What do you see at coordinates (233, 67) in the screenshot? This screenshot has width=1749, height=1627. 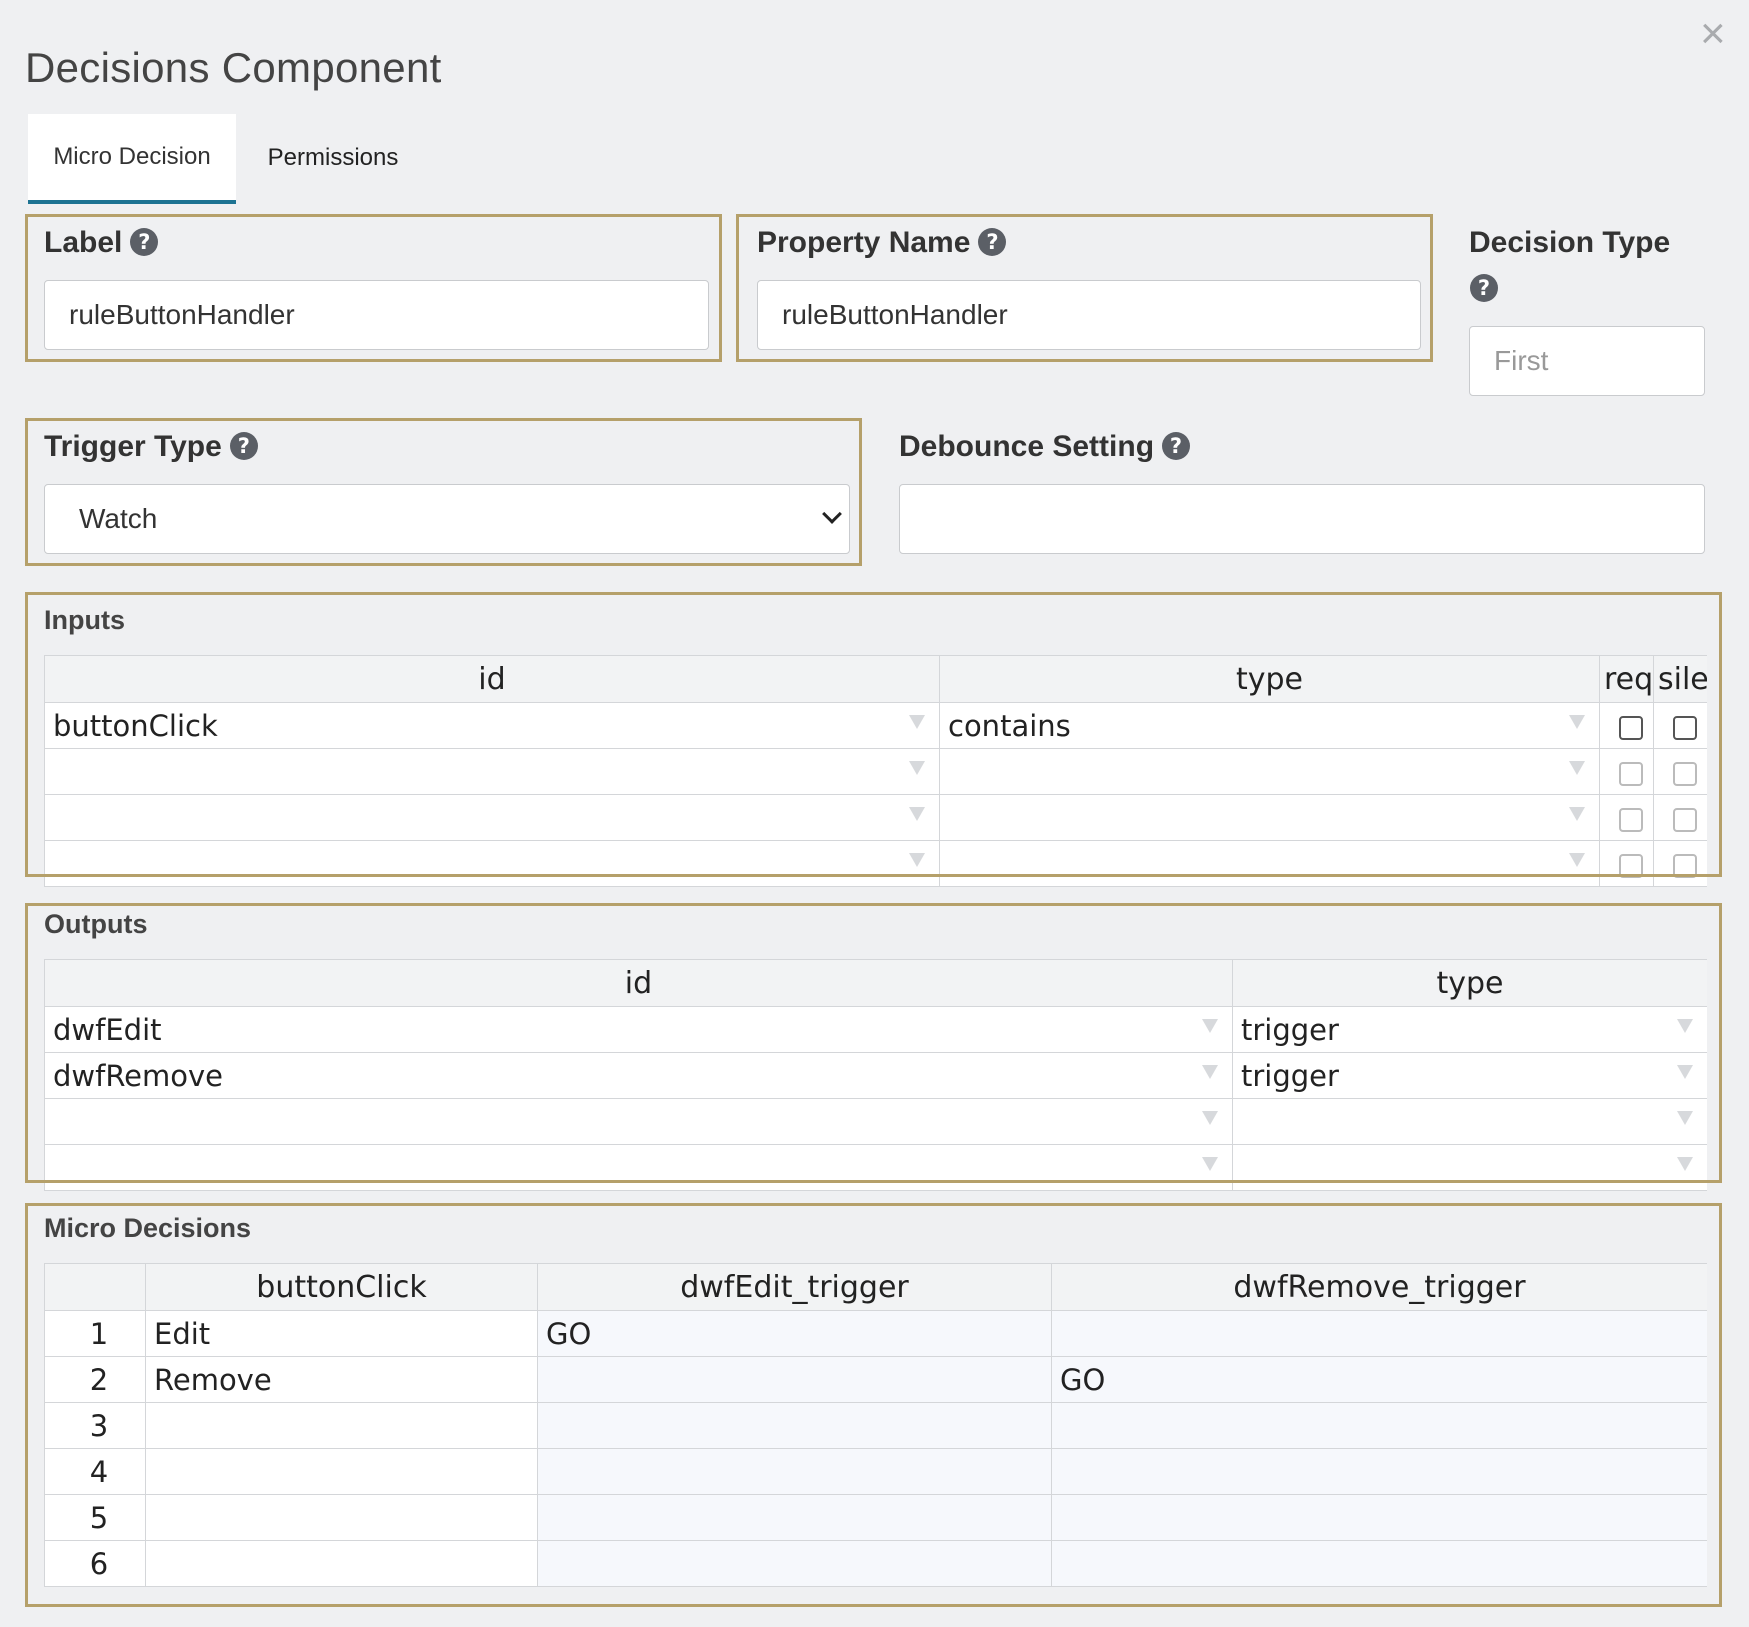 I see `dialog-title: Decisions Component` at bounding box center [233, 67].